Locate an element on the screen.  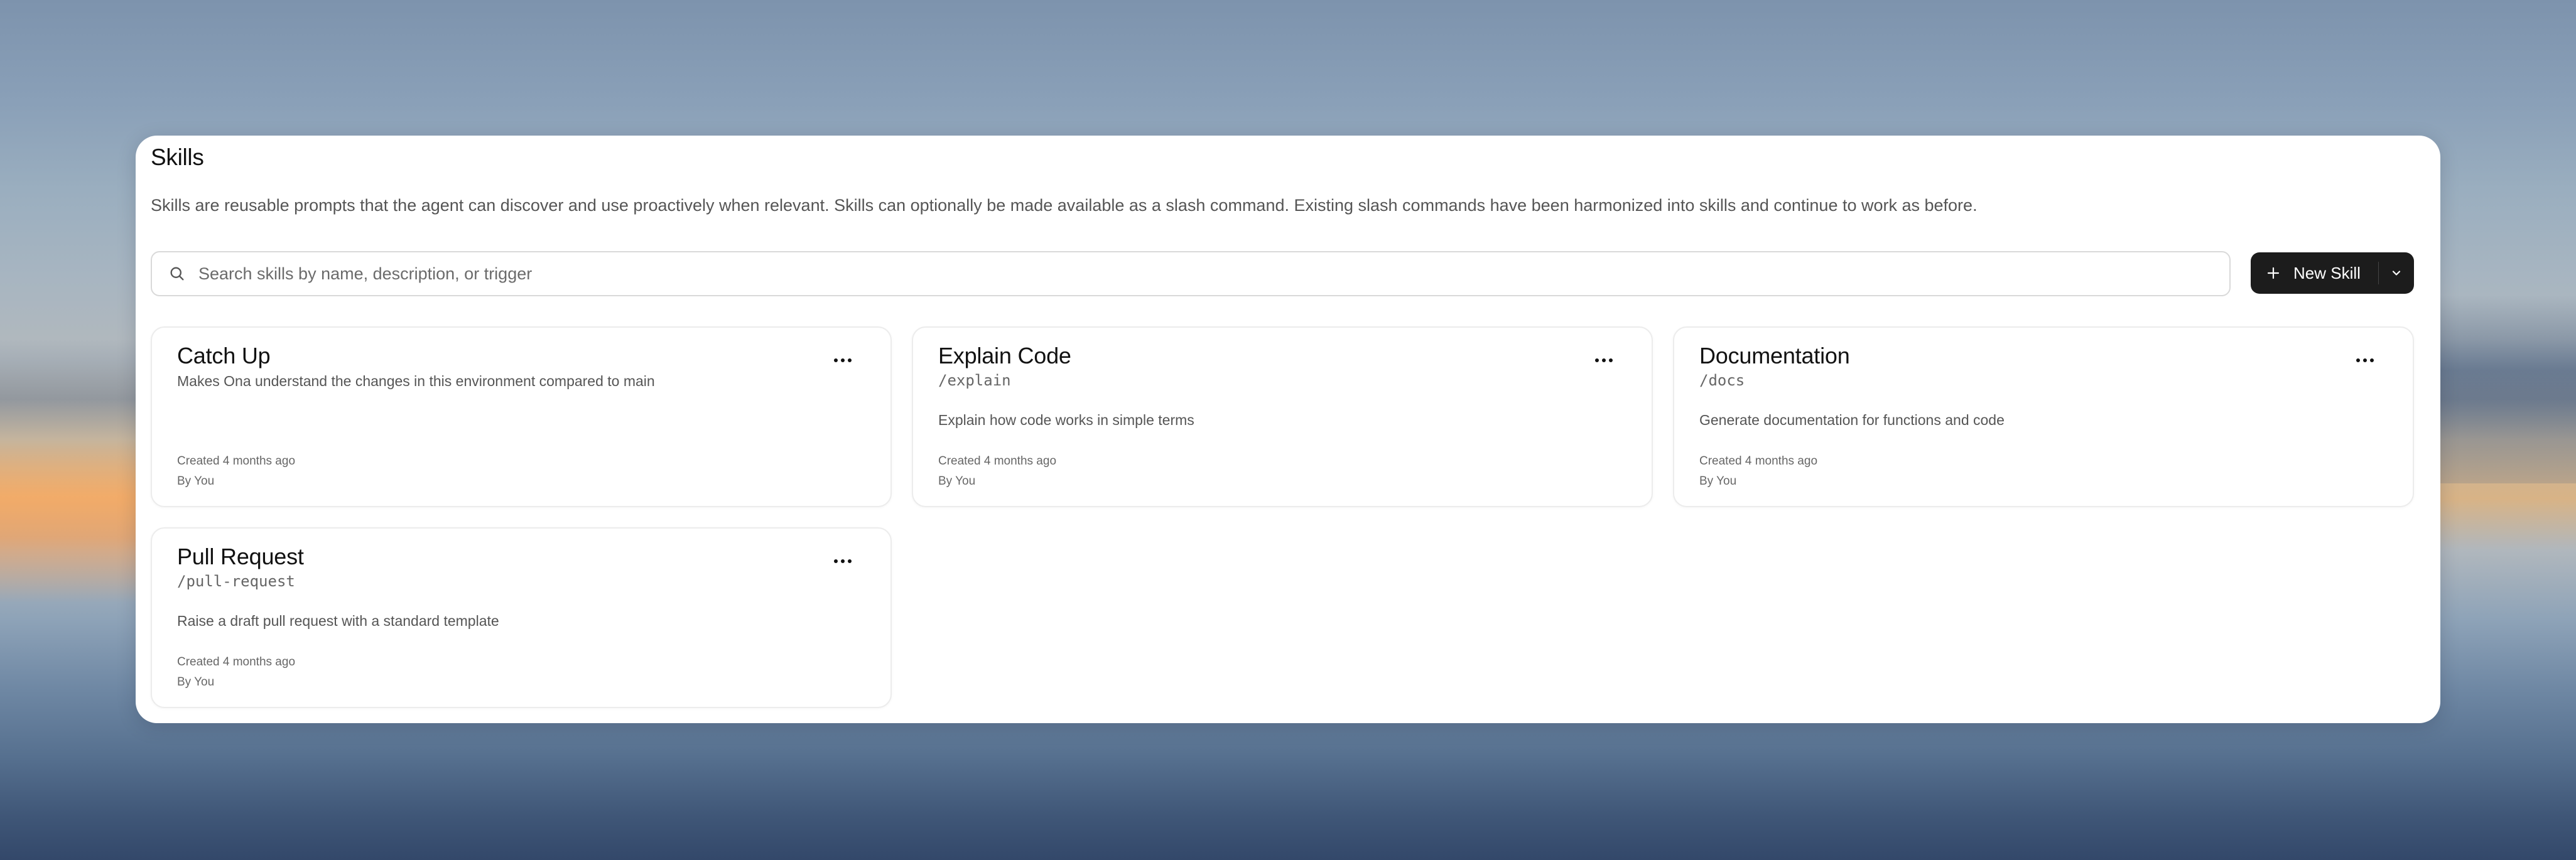
page-title: Skills is located at coordinates (177, 157).